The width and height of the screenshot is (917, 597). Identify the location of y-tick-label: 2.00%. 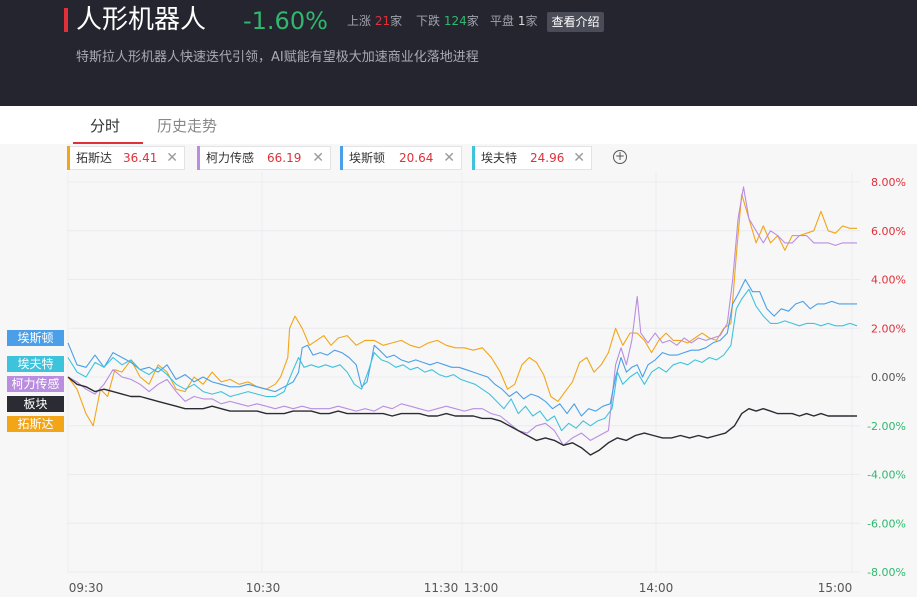
(888, 328).